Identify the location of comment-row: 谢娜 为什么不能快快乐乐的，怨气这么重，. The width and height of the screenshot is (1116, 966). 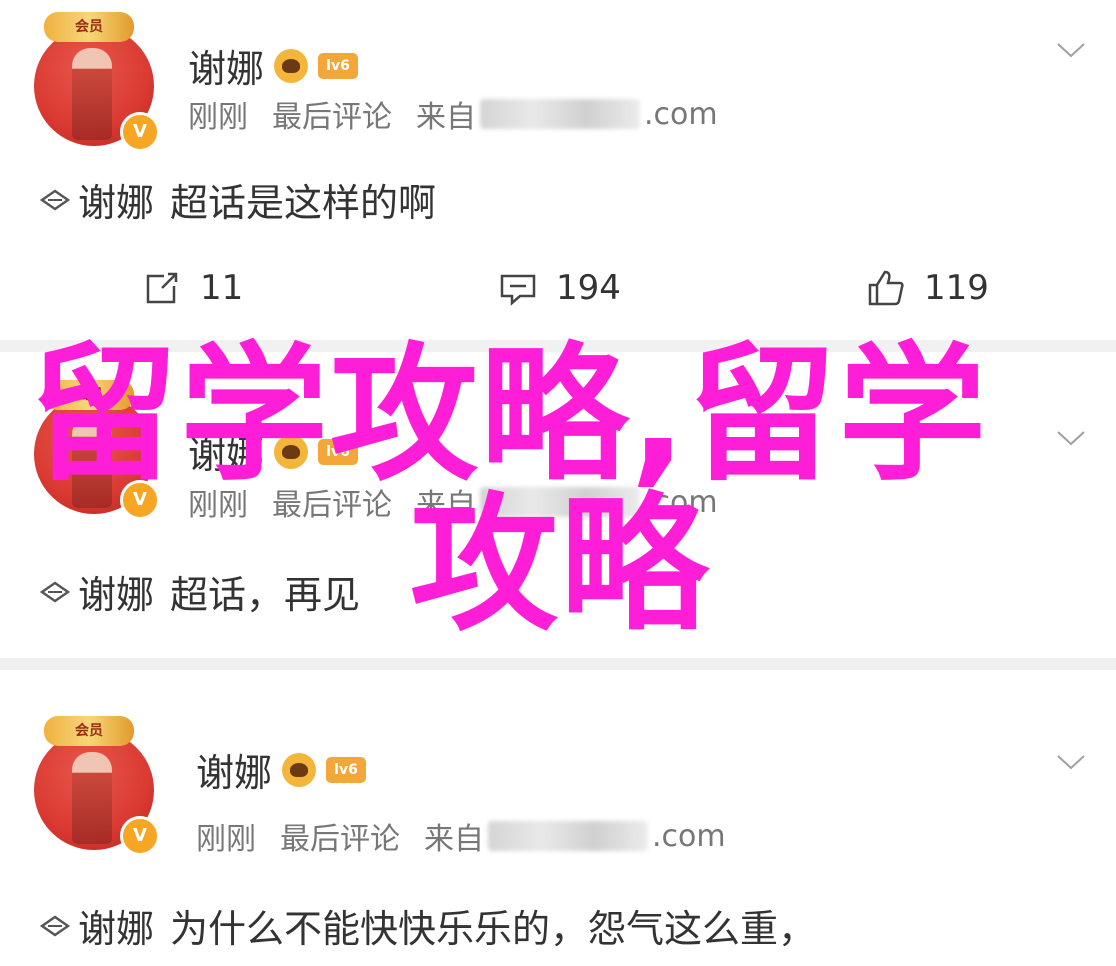
(427, 925).